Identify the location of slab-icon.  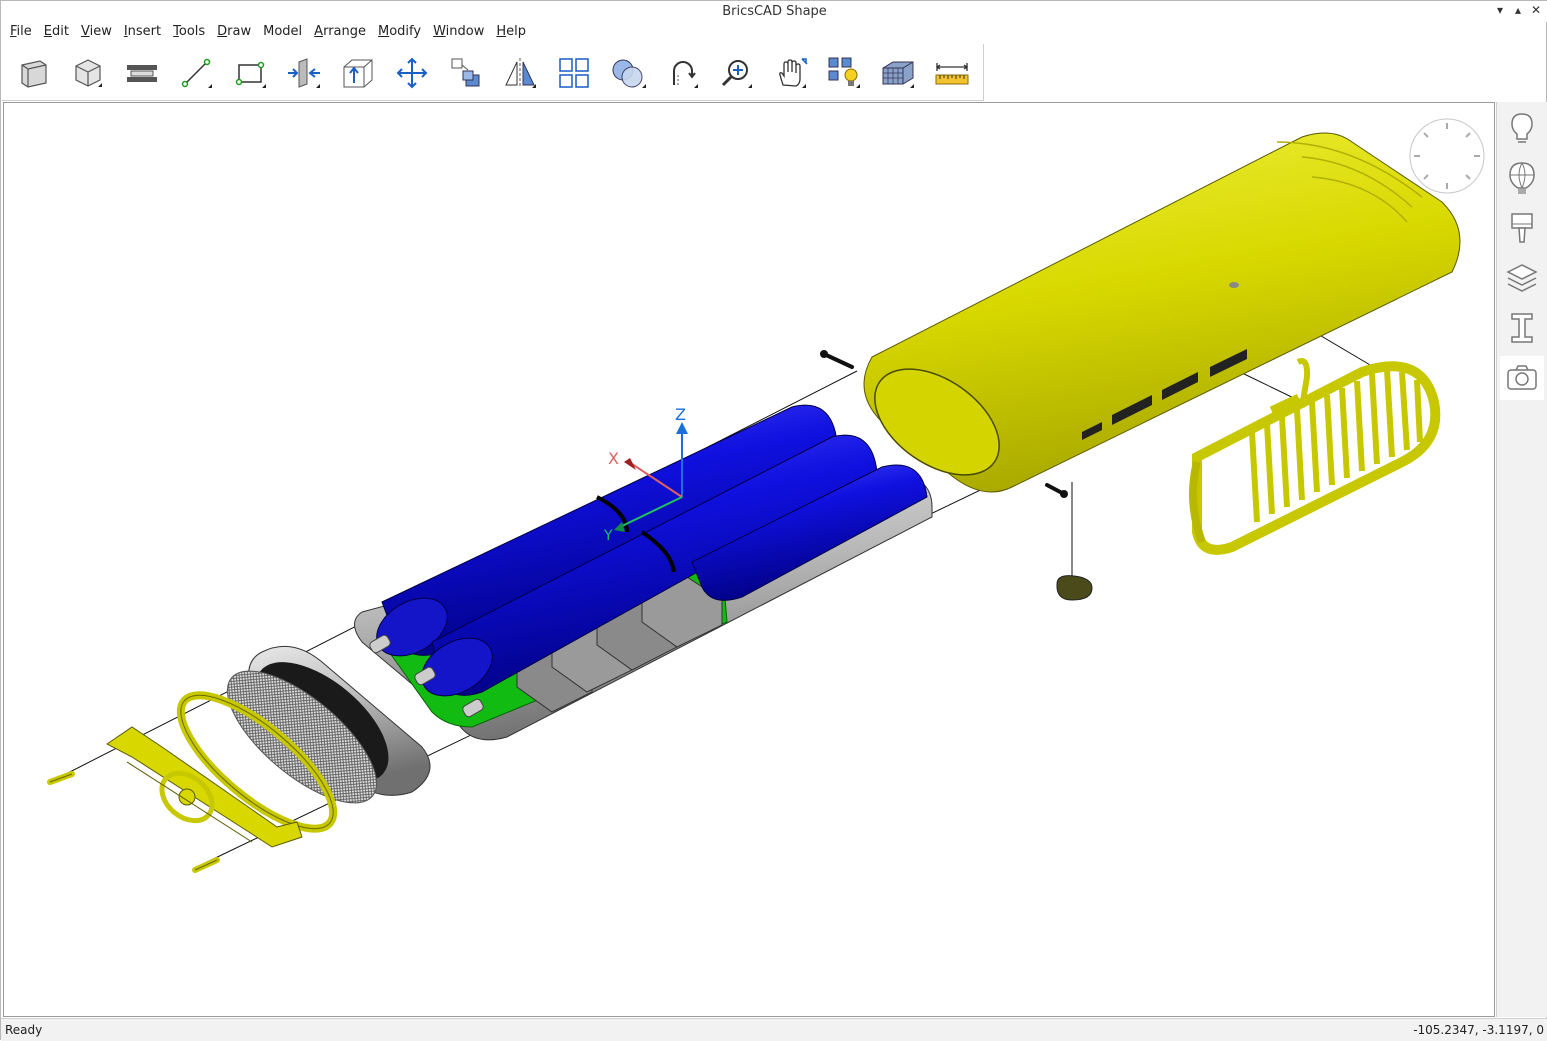
(142, 73).